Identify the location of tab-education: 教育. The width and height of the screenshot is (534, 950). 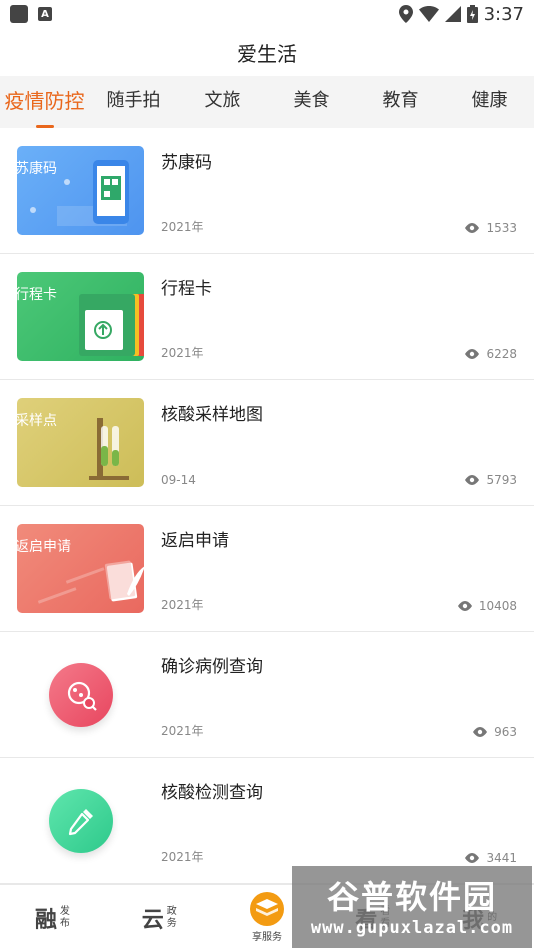
(400, 102).